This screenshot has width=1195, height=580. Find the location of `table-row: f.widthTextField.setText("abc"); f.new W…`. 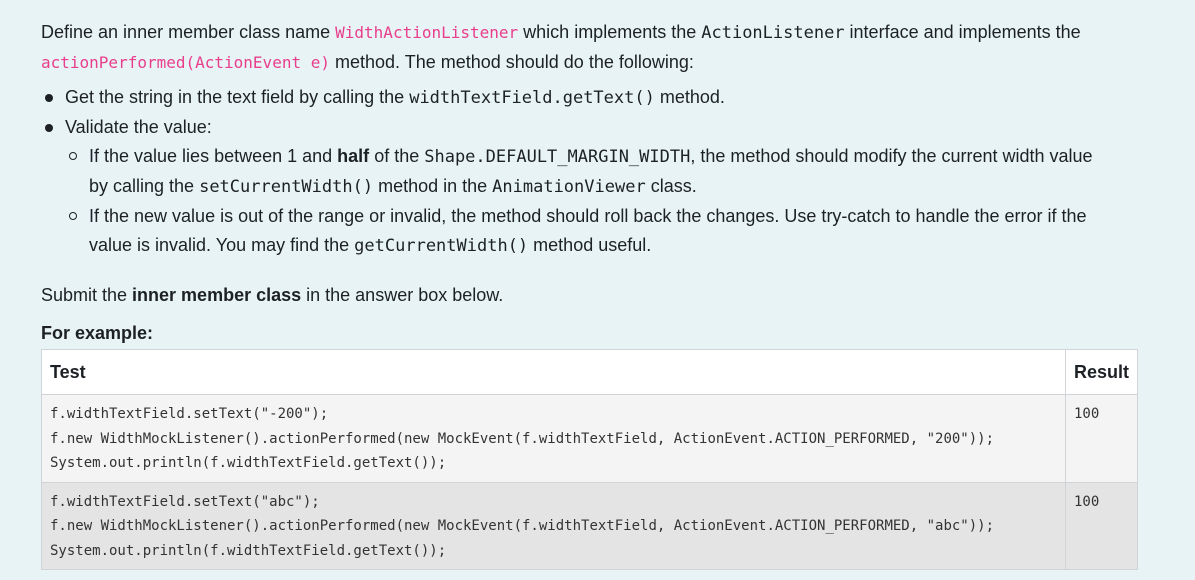

table-row: f.widthTextField.setText("abc"); f.new W… is located at coordinates (590, 525).